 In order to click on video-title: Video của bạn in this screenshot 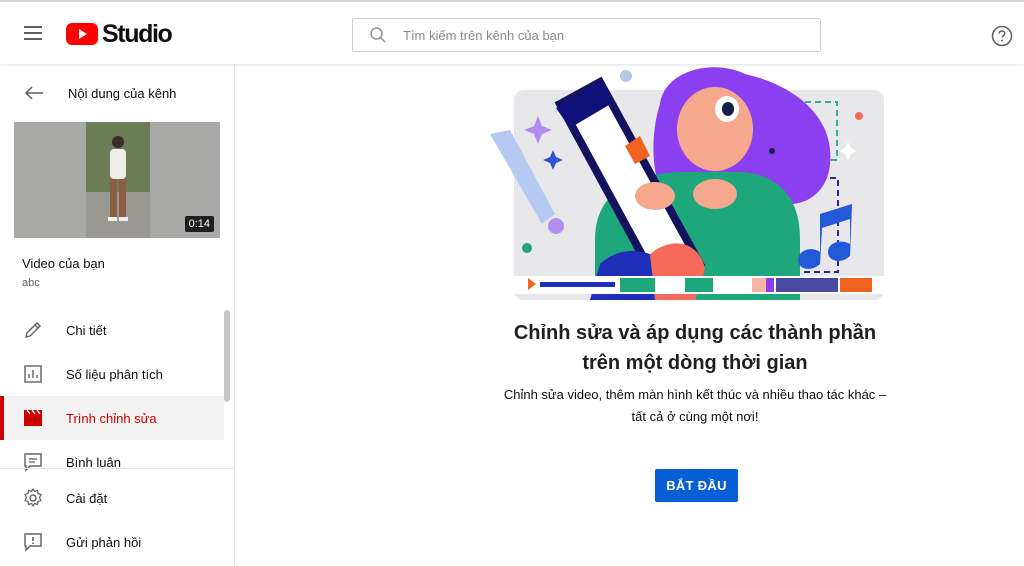, I will do `click(63, 263)`.